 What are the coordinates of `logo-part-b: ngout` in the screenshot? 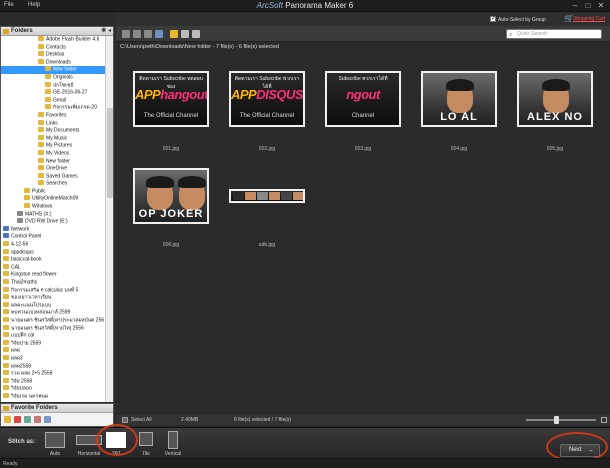 It's located at (363, 94).